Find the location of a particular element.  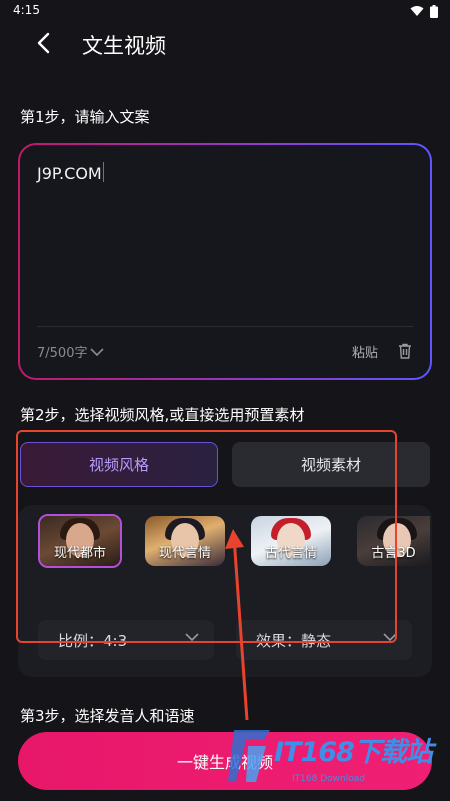

style-label: 现代言情 is located at coordinates (184, 553).